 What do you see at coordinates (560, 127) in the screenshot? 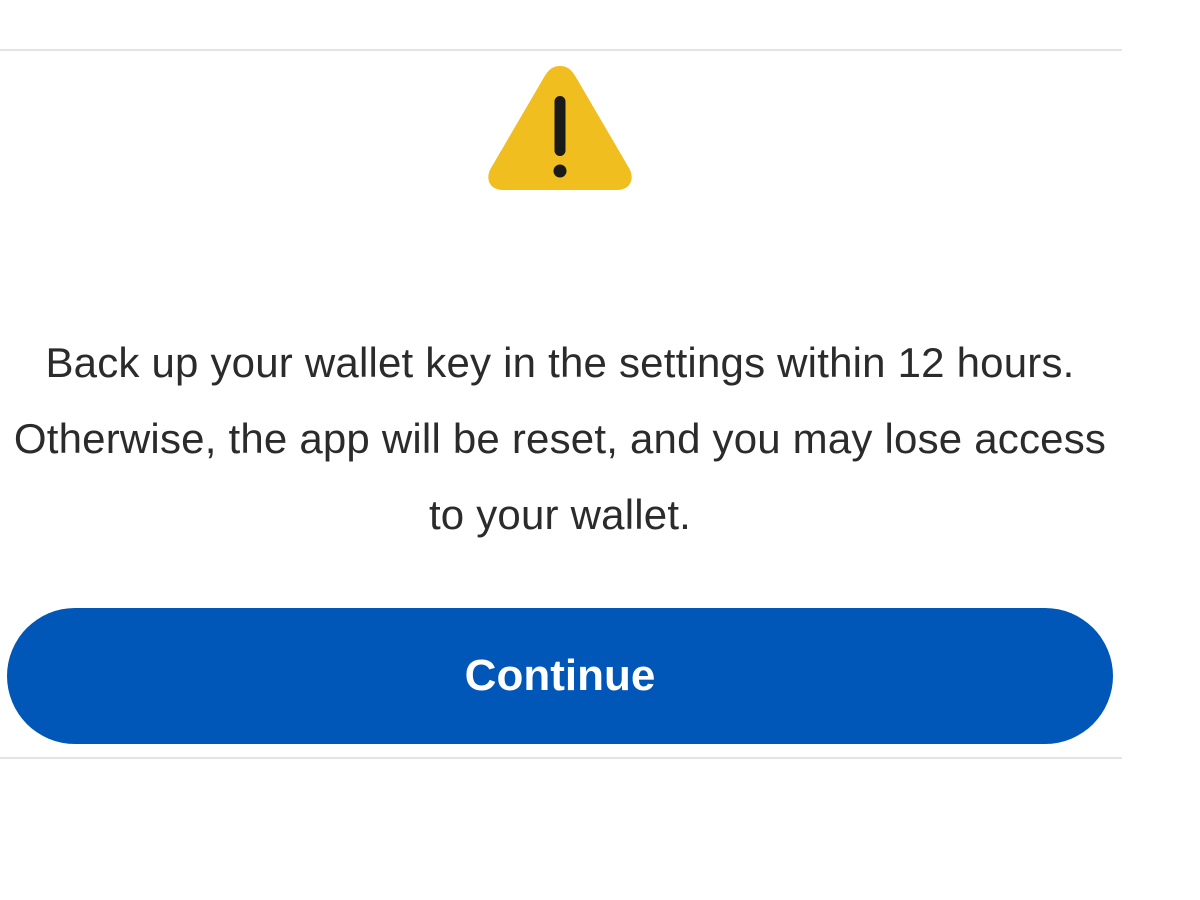
I see `warning-icon` at bounding box center [560, 127].